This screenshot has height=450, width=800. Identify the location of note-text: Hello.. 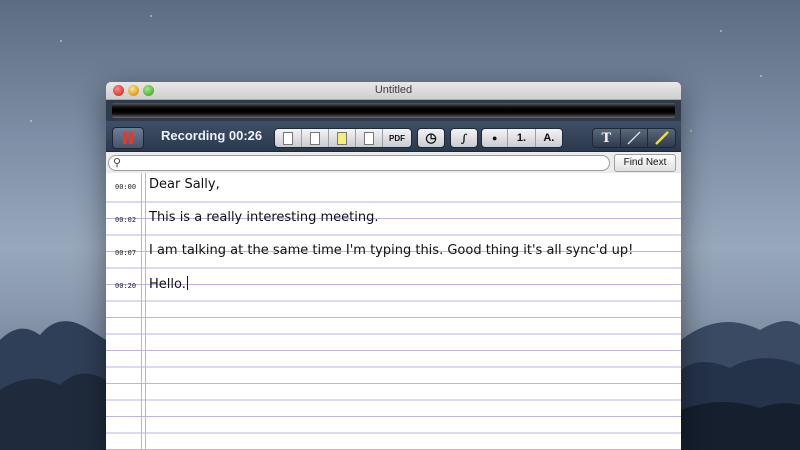
(167, 284).